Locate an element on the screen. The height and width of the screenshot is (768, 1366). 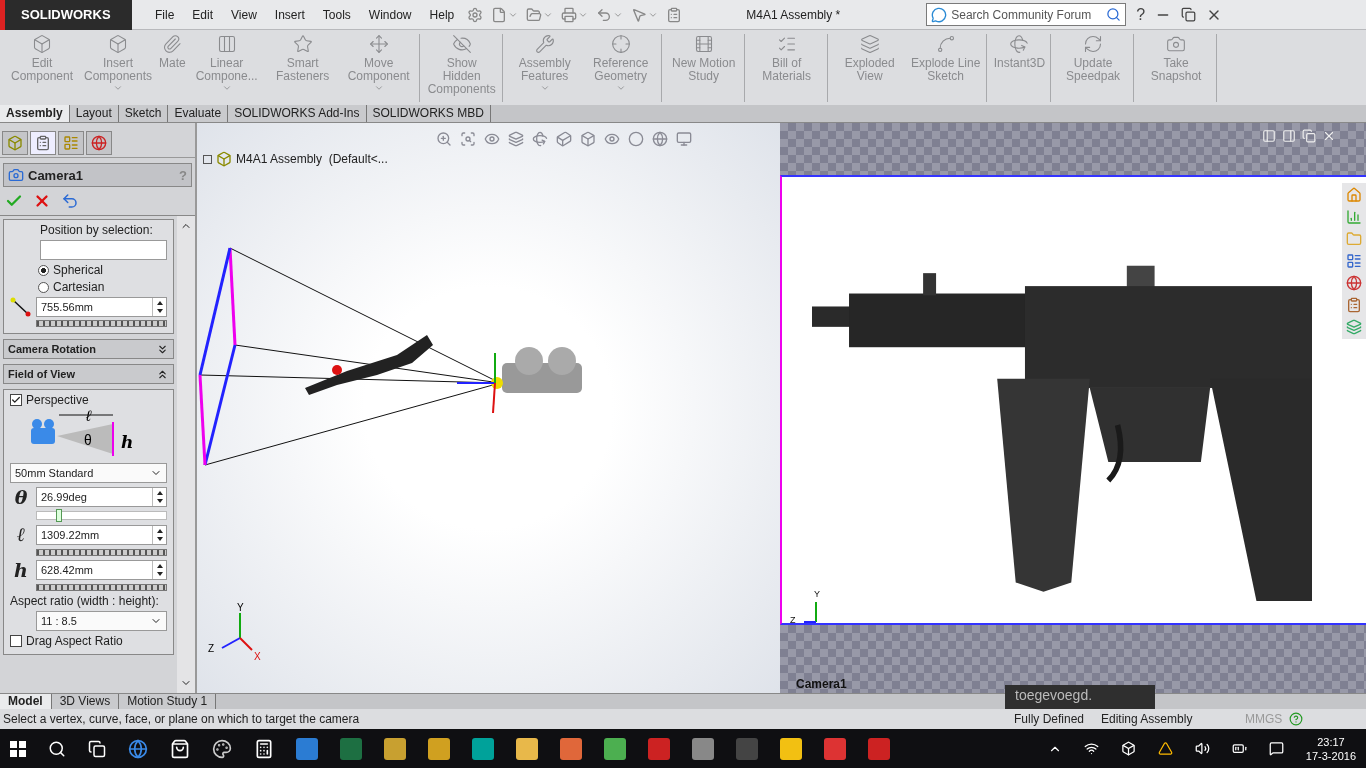
menu-item: Help is located at coordinates (442, 14).